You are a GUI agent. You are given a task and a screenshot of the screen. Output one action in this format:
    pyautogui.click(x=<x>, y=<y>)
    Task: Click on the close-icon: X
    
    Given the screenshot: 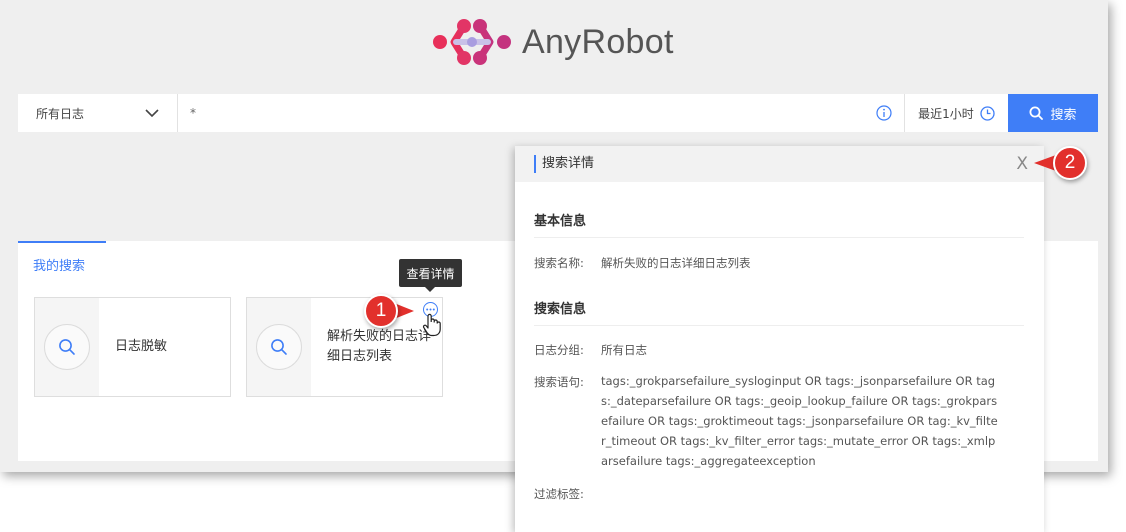 What is the action you would take?
    pyautogui.click(x=1022, y=164)
    